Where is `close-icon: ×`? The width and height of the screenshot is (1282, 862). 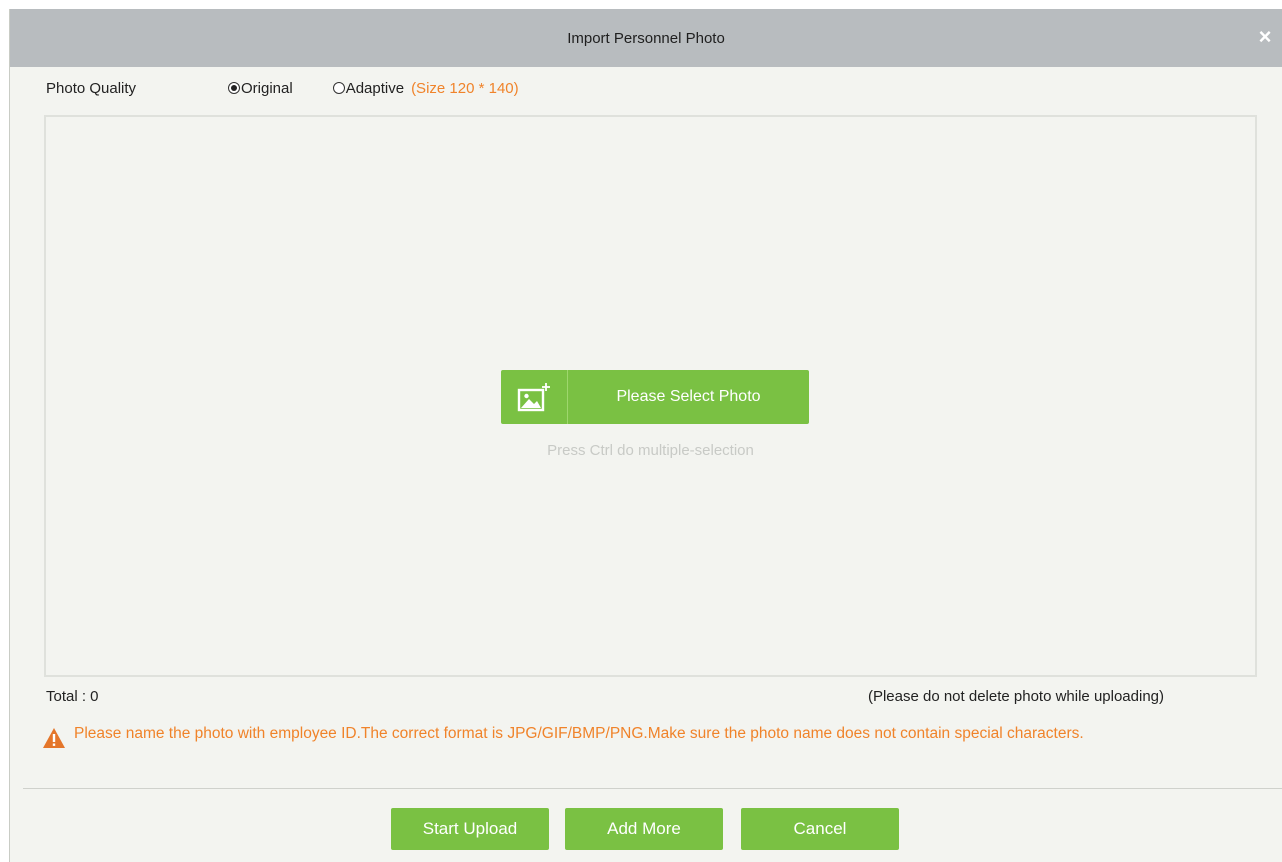 close-icon: × is located at coordinates (1265, 37).